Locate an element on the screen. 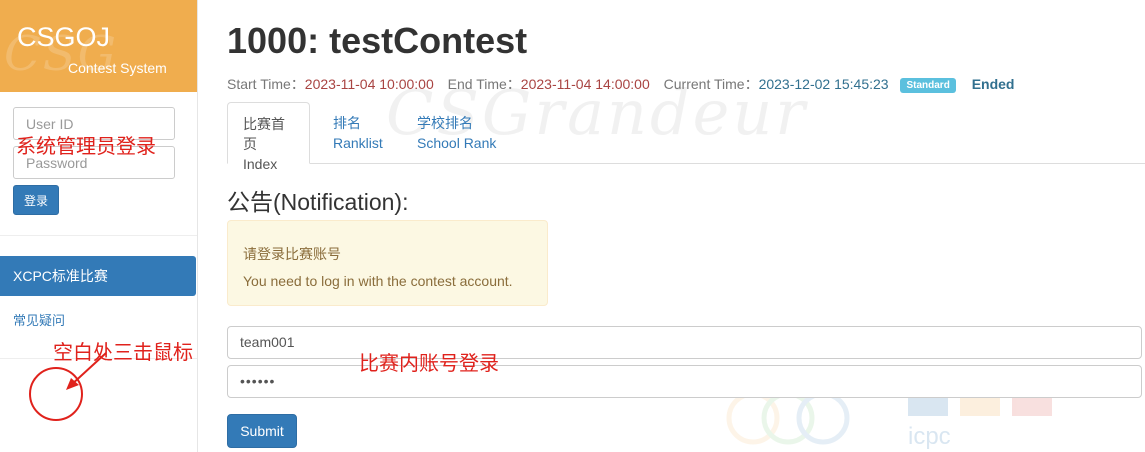  annotation-admin-login: 系统管理员登录 is located at coordinates (86, 147).